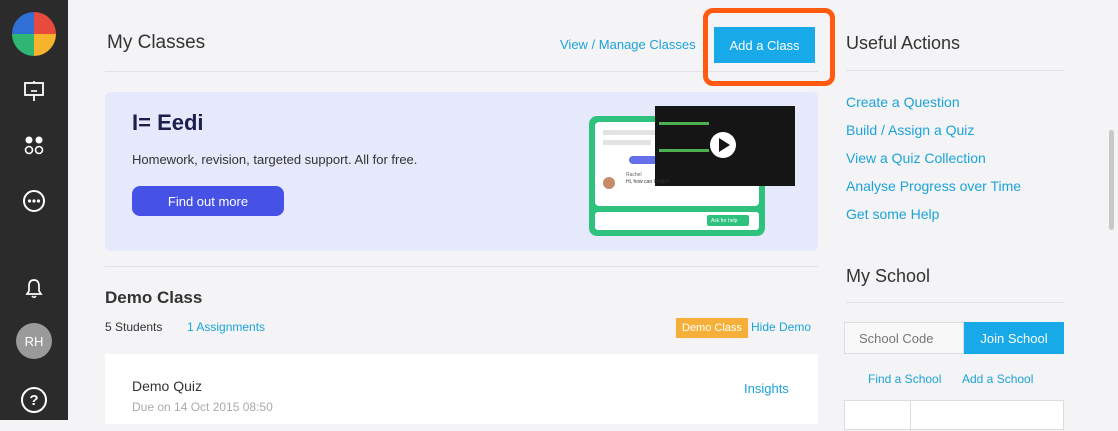 The width and height of the screenshot is (1118, 431). I want to click on promo-chat-name: Rachel, so click(634, 175).